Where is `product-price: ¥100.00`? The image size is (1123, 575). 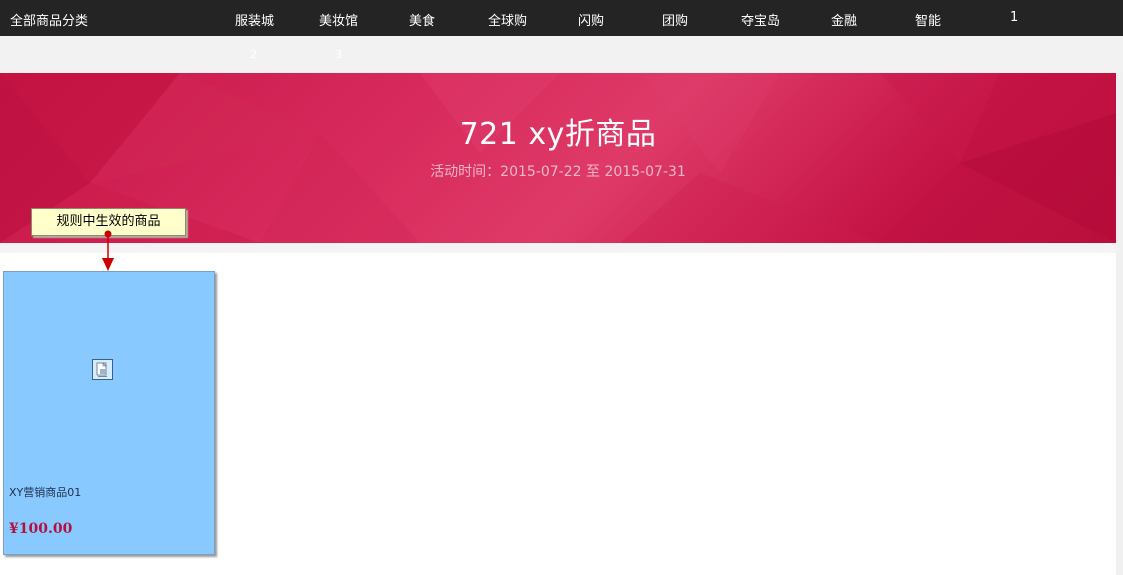
product-price: ¥100.00 is located at coordinates (41, 529).